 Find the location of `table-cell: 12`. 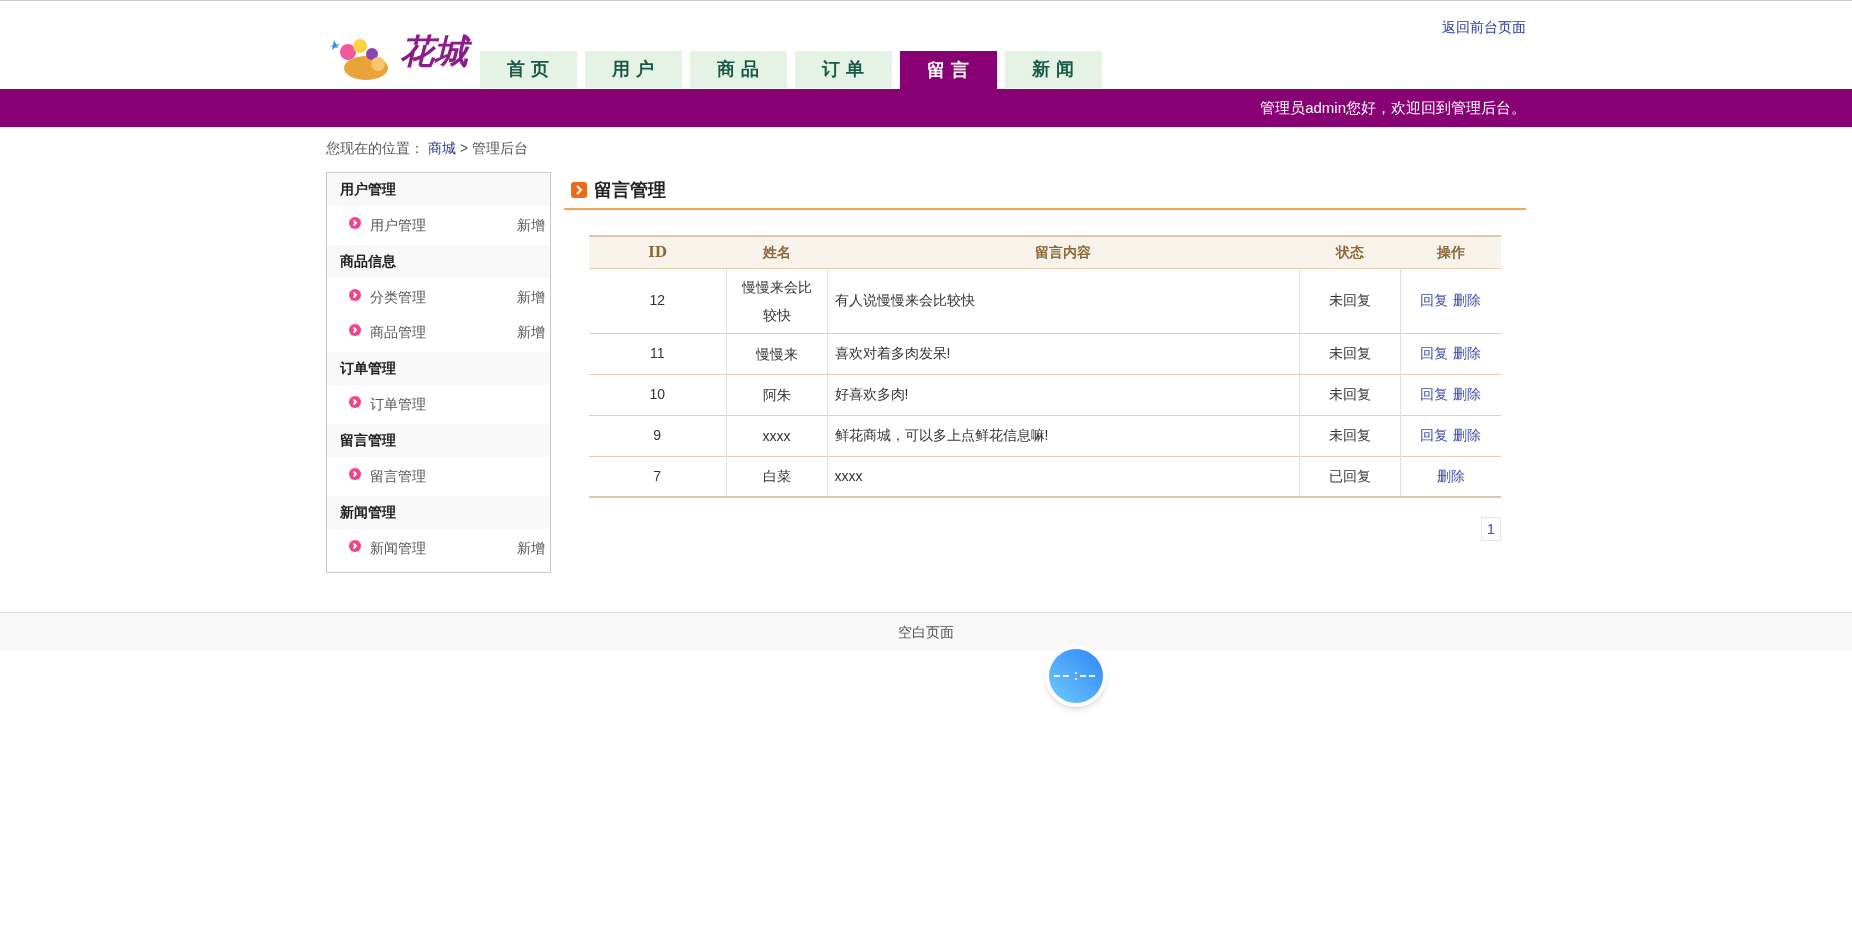

table-cell: 12 is located at coordinates (657, 300).